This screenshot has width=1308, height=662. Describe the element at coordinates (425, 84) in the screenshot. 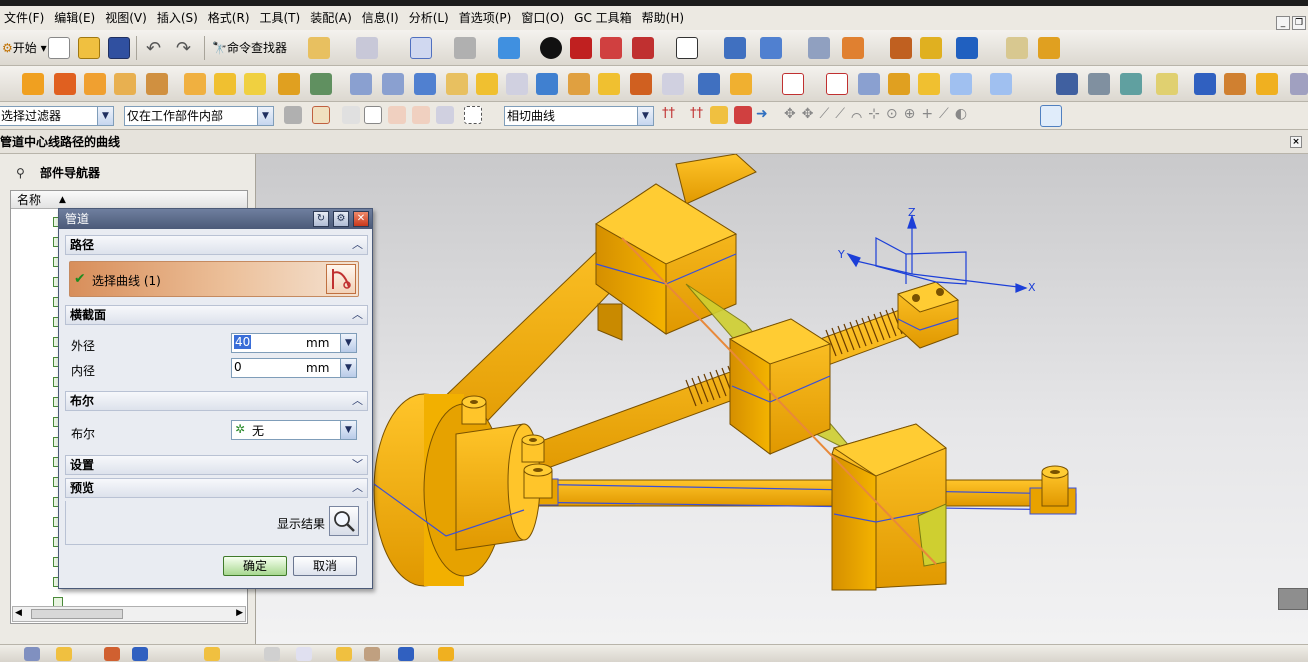

I see `tube-icon` at that location.